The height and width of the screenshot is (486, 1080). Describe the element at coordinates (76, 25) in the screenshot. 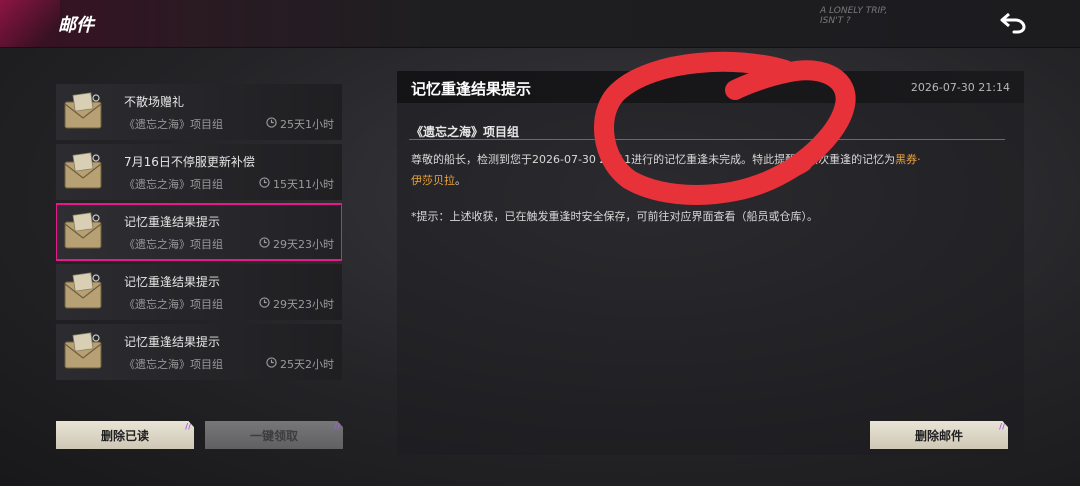

I see `page-title: 邮件` at that location.